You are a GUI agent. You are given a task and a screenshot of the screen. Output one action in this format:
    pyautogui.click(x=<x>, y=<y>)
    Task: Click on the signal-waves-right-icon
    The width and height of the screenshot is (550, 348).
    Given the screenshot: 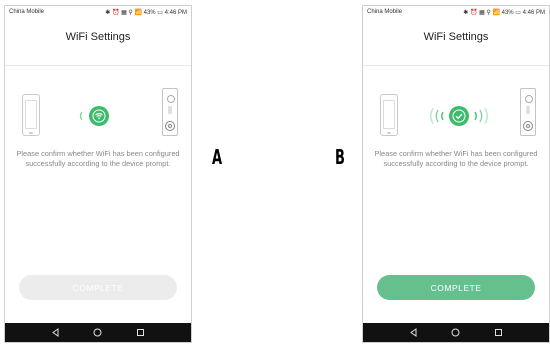 What is the action you would take?
    pyautogui.click(x=481, y=116)
    